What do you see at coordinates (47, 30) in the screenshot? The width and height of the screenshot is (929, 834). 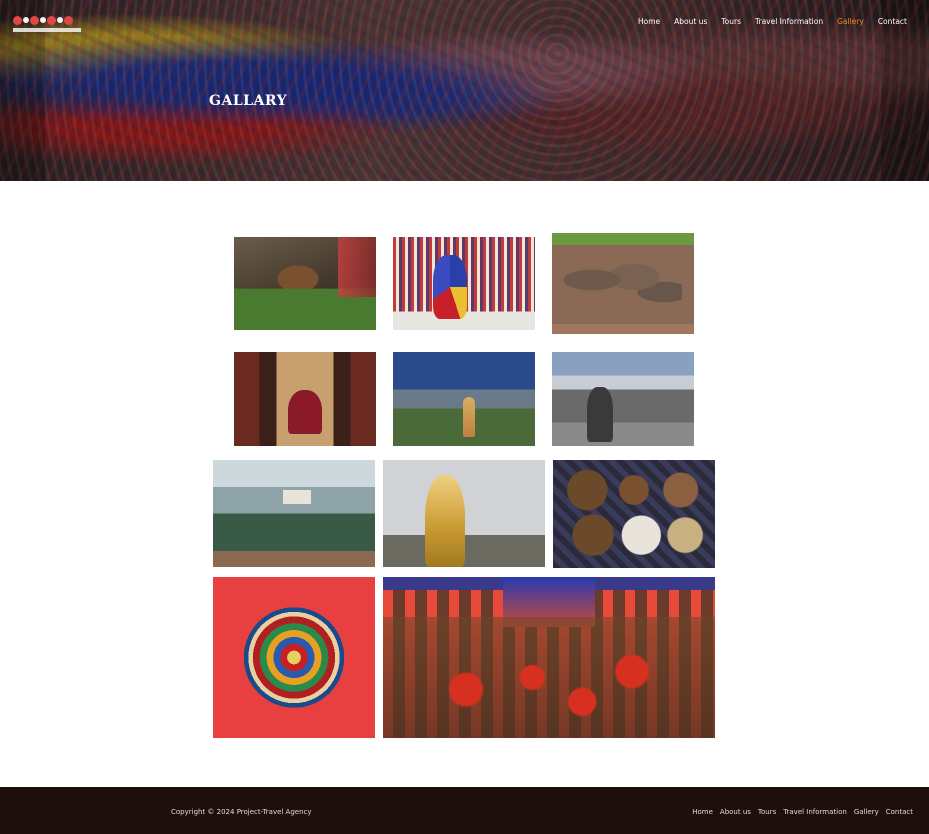 I see `logo-wordmark` at bounding box center [47, 30].